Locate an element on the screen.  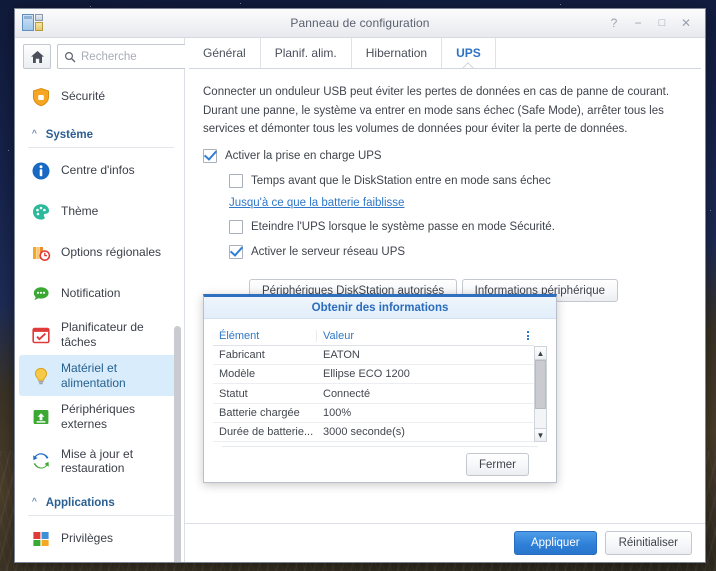
checkbox-enable-ups is located at coordinates (210, 155).